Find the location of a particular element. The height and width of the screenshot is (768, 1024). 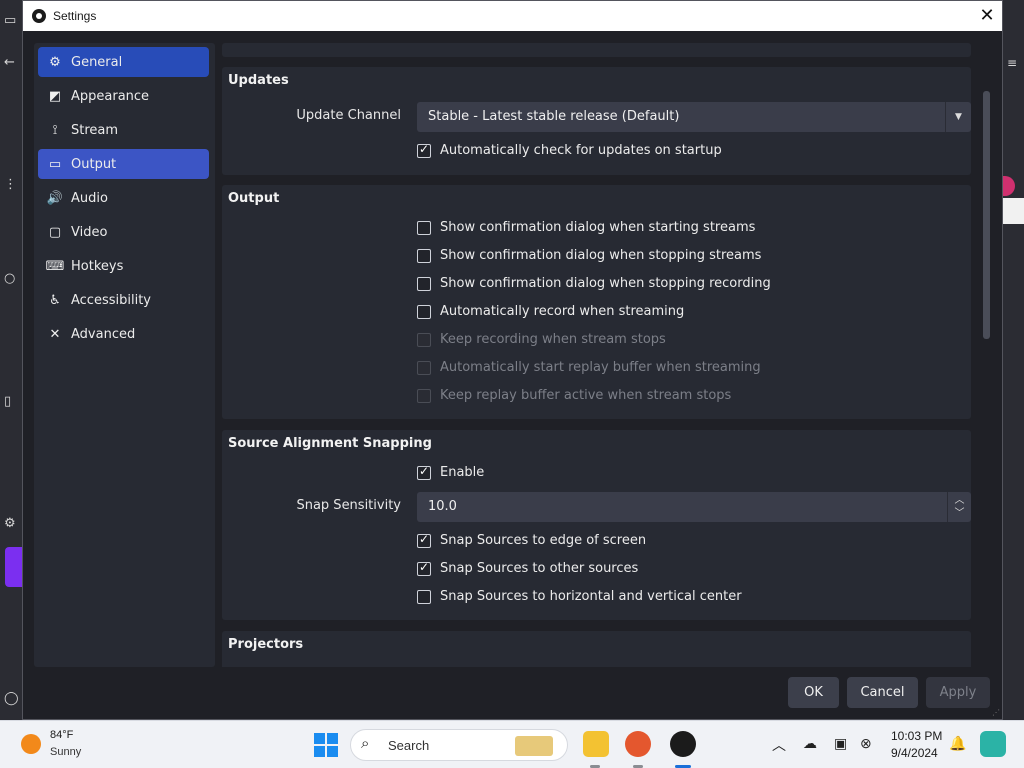

snapping-option-checkbox: Snap Sources to other sources is located at coordinates (527, 568).